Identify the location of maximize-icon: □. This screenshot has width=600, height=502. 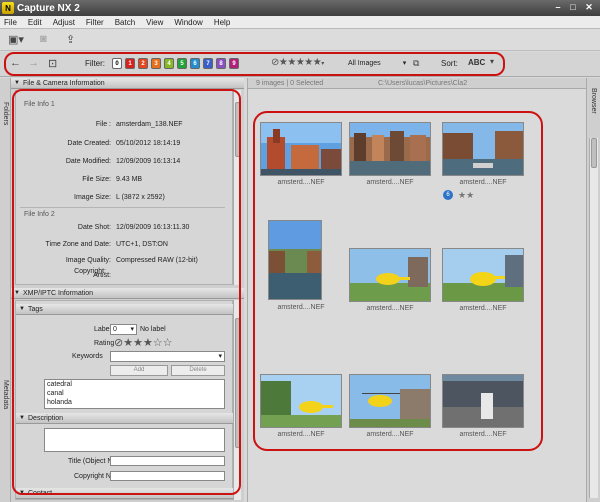
(573, 7).